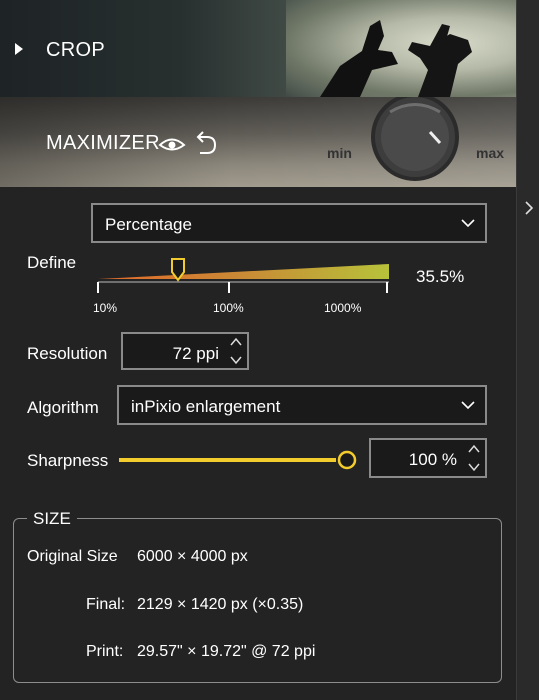  Describe the element at coordinates (258, 48) in the screenshot. I see `crop-section-header: CROP` at that location.